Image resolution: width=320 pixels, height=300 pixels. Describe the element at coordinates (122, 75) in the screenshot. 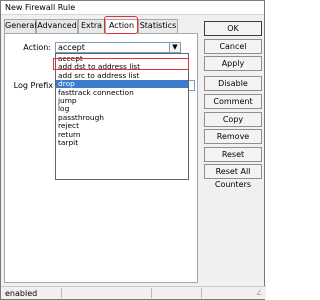

I see `dropdown-option-add-src: add src to address list` at that location.